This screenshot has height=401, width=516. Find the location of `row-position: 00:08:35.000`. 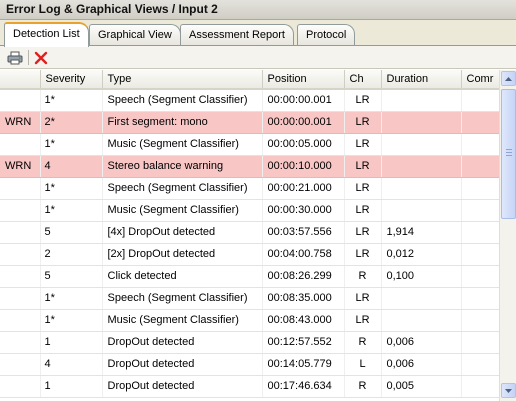

row-position: 00:08:35.000 is located at coordinates (303, 298).